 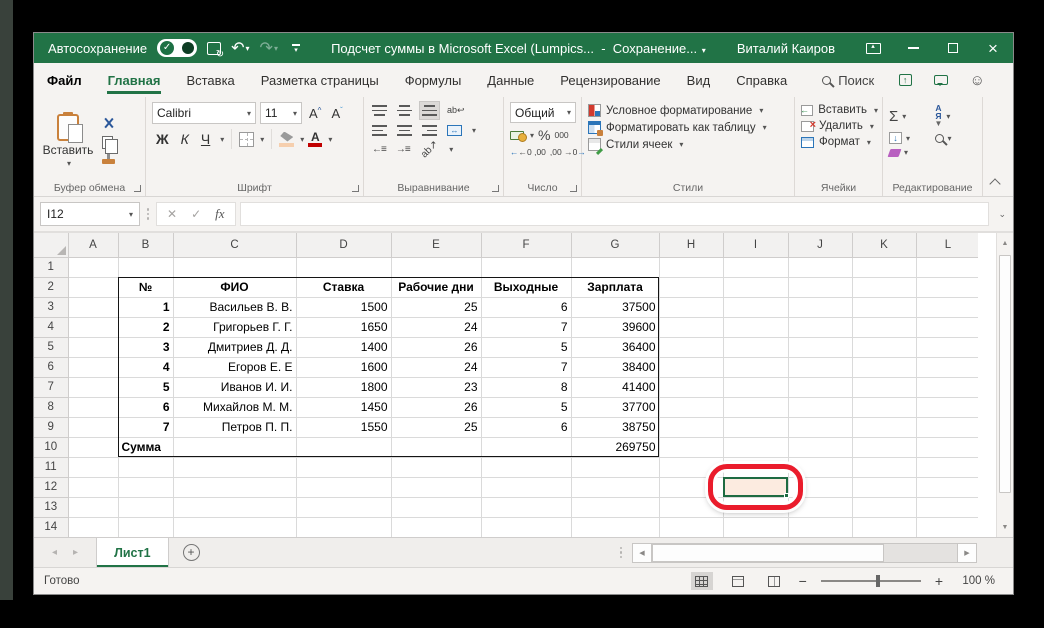 I want to click on column-header-E: E, so click(x=436, y=245).